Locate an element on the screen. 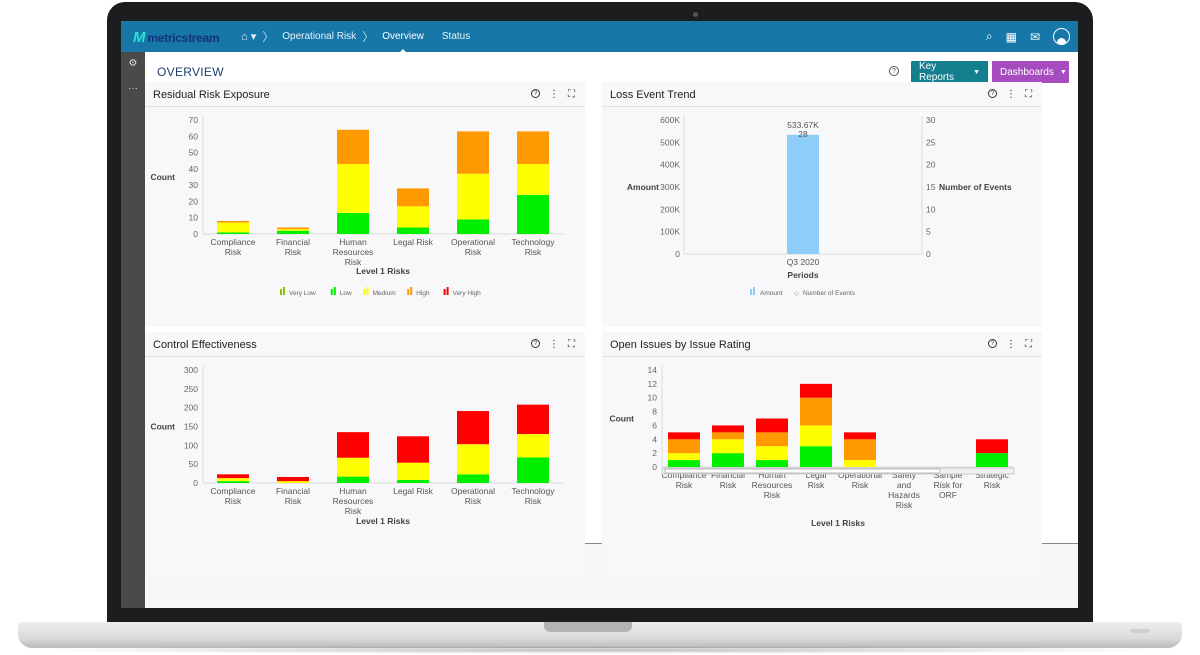 This screenshot has height=655, width=1200. user-icon is located at coordinates (1061, 36).